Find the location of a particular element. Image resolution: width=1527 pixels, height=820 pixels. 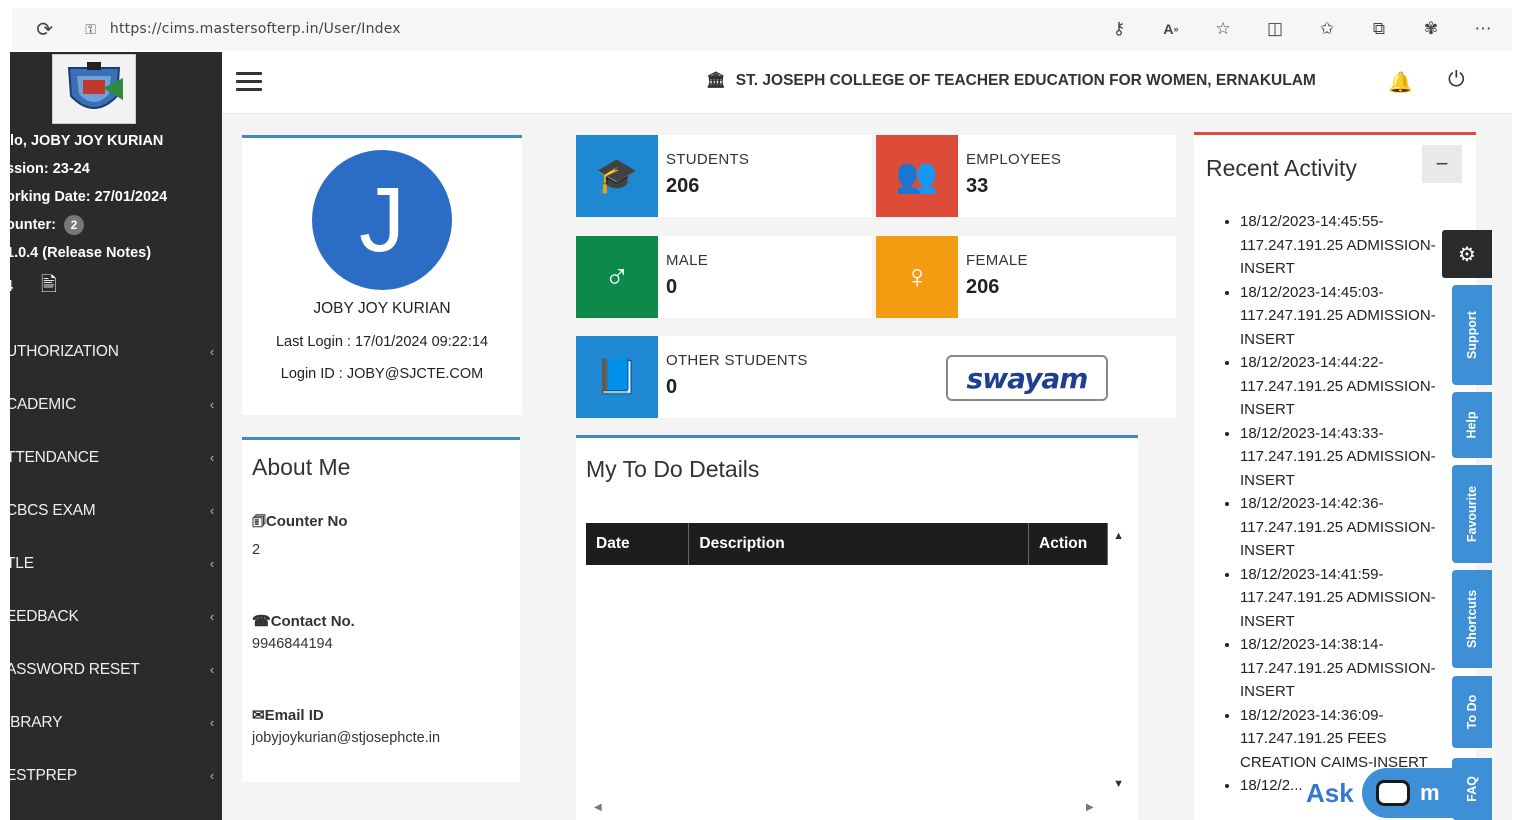

site-info-icon: ⚿ is located at coordinates (90, 29).